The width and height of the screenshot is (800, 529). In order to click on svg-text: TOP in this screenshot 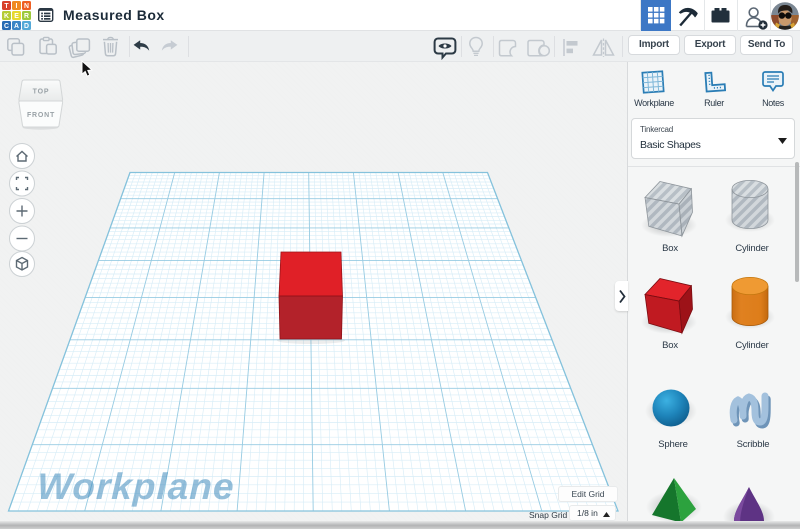, I will do `click(41, 92)`.